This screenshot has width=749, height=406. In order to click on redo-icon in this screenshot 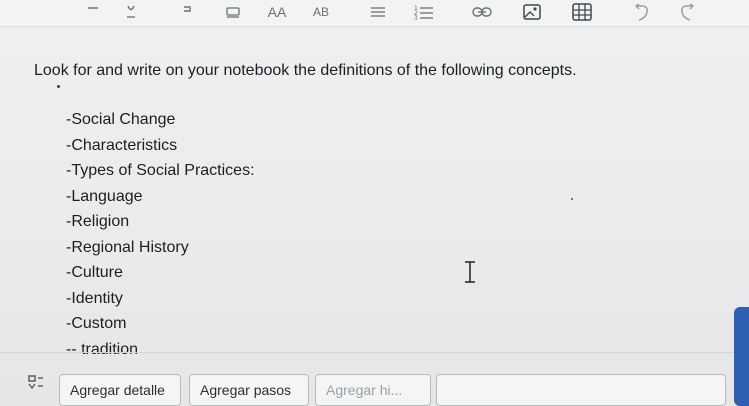, I will do `click(688, 12)`.